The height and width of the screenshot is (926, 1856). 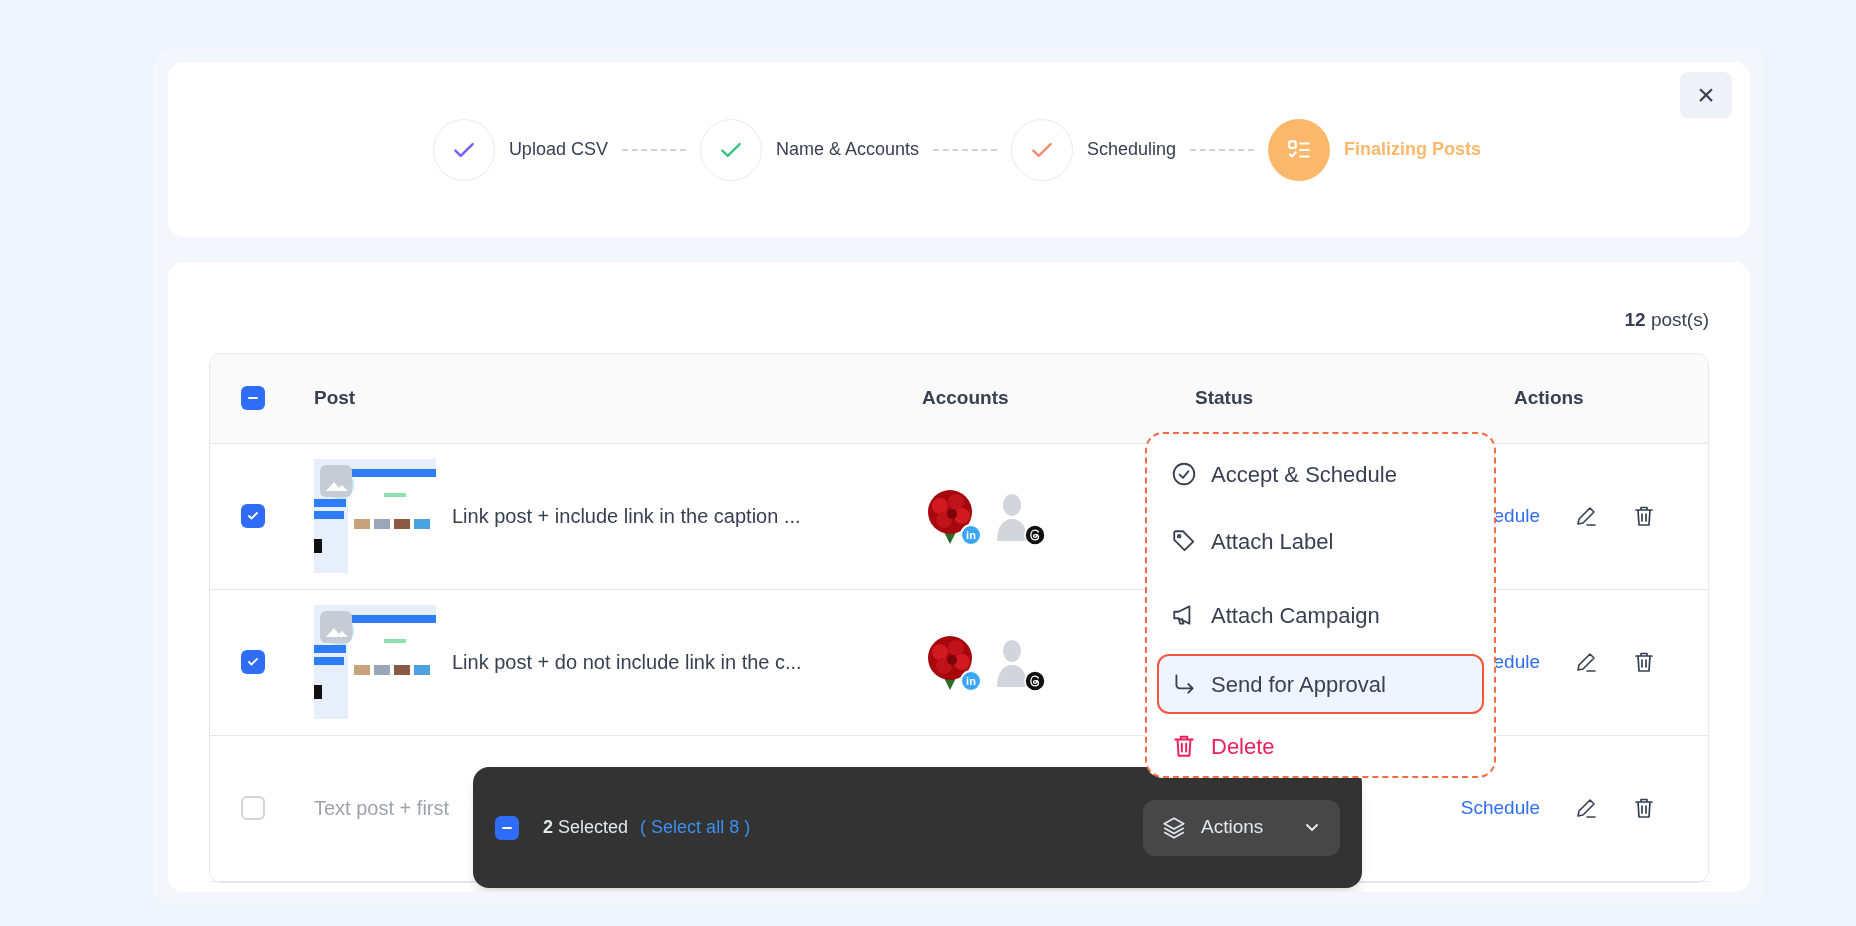 I want to click on column-header: Accounts, so click(x=965, y=397).